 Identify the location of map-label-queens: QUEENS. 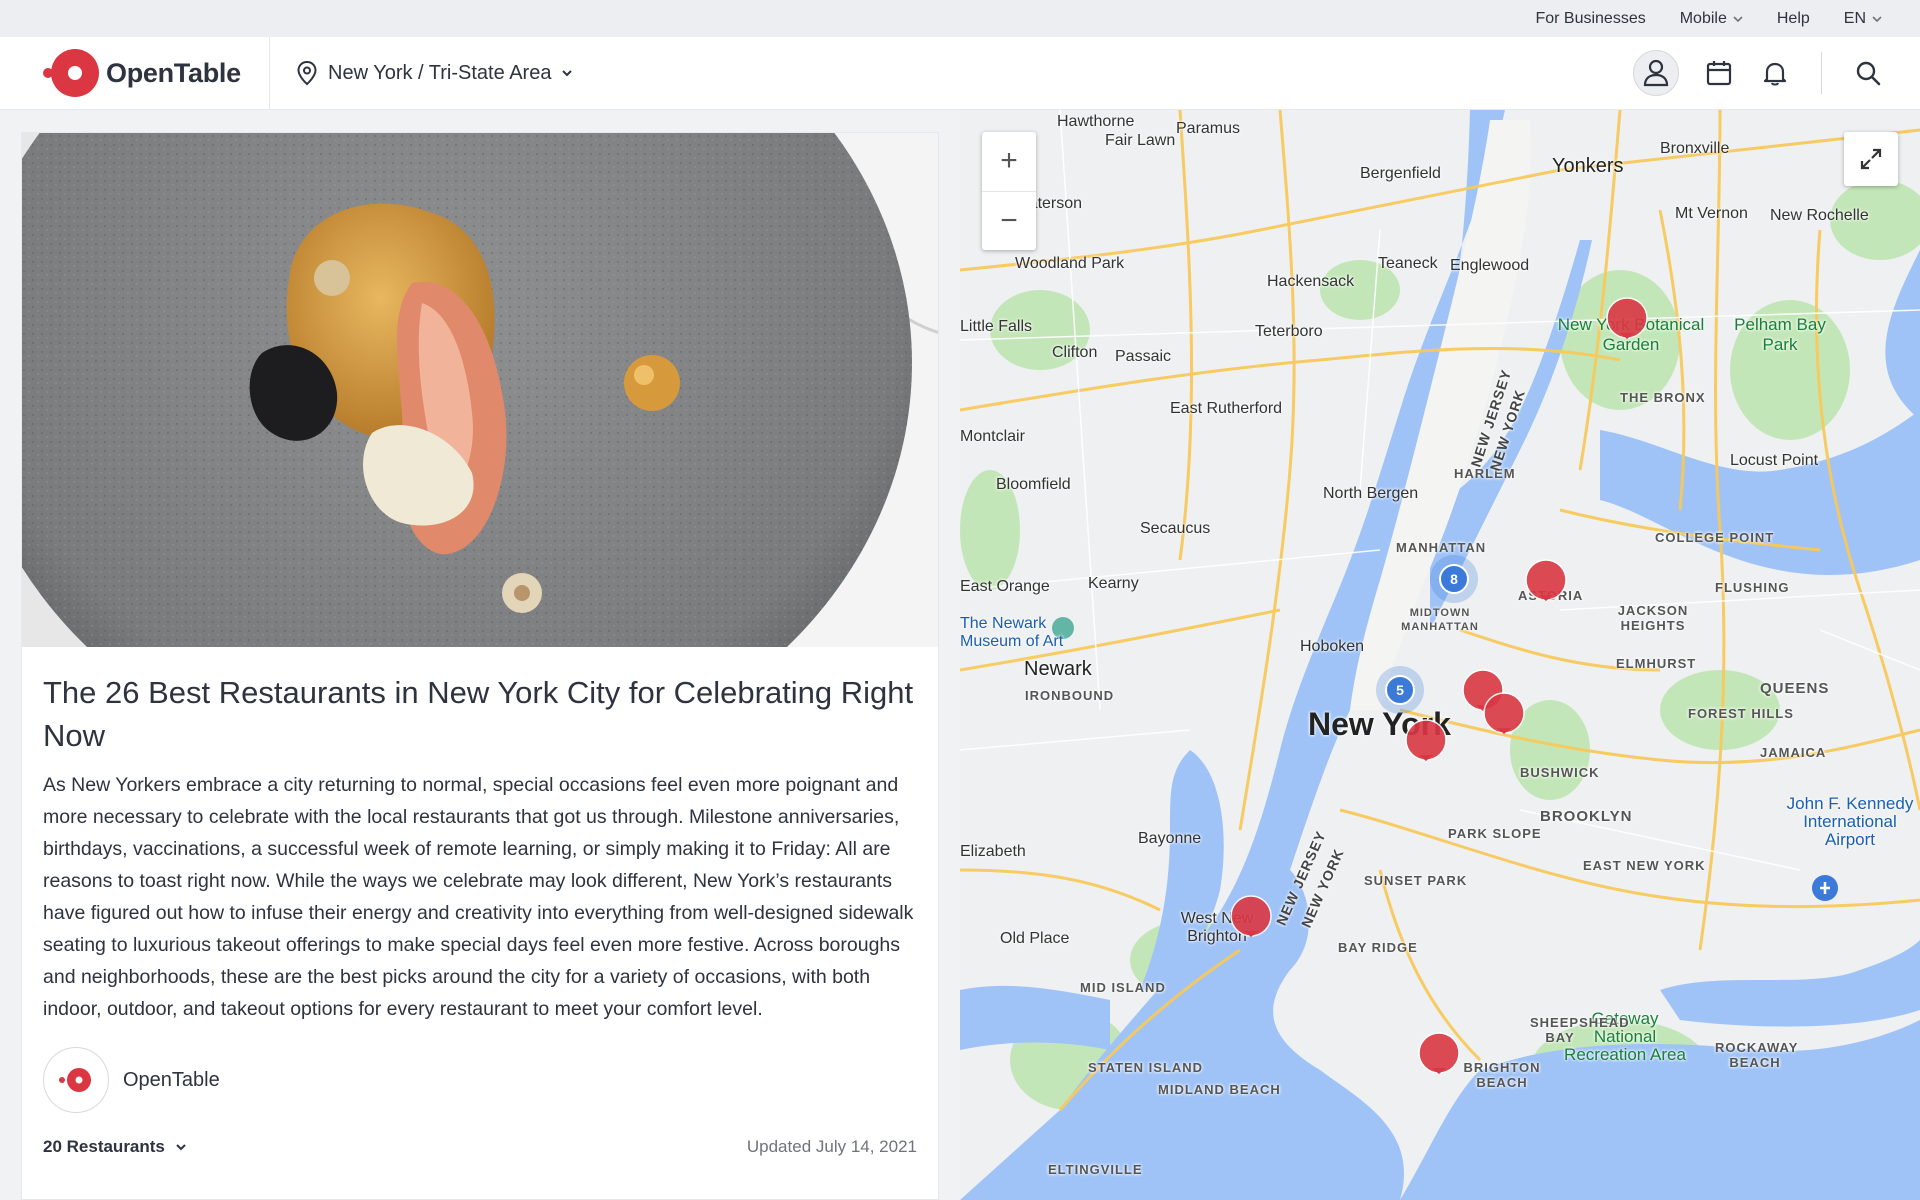
(1795, 688).